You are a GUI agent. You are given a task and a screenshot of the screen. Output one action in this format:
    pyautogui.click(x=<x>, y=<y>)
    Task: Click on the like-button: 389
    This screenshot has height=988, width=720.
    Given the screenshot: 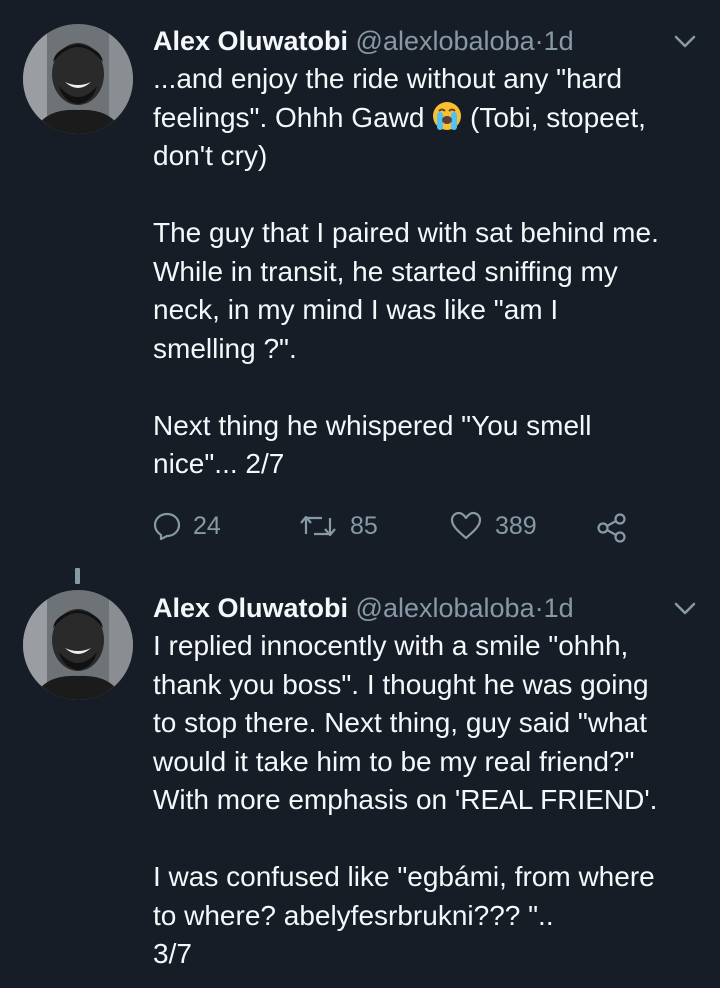 What is the action you would take?
    pyautogui.click(x=493, y=526)
    